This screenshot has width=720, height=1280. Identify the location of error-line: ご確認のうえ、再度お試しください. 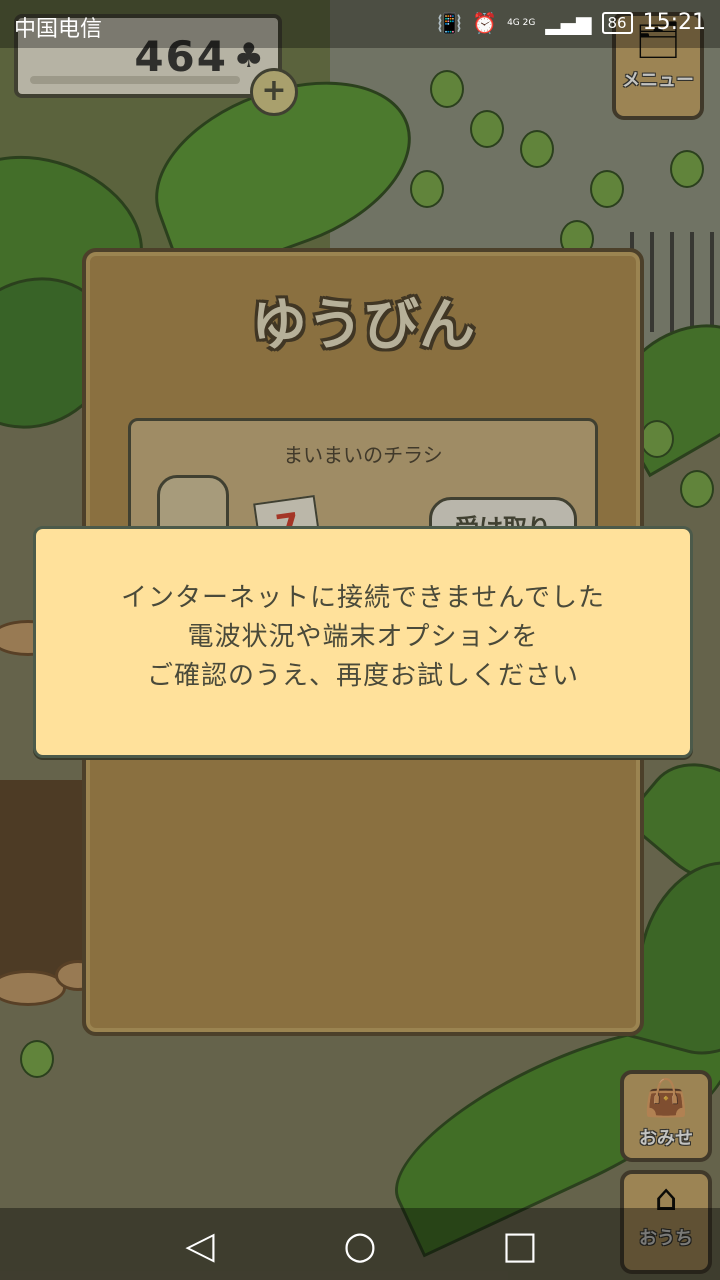
(362, 676).